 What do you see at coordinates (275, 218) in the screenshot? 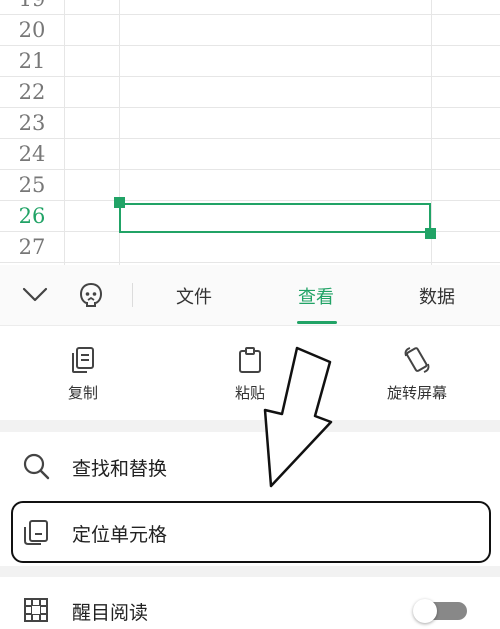
I see `selected-cell` at bounding box center [275, 218].